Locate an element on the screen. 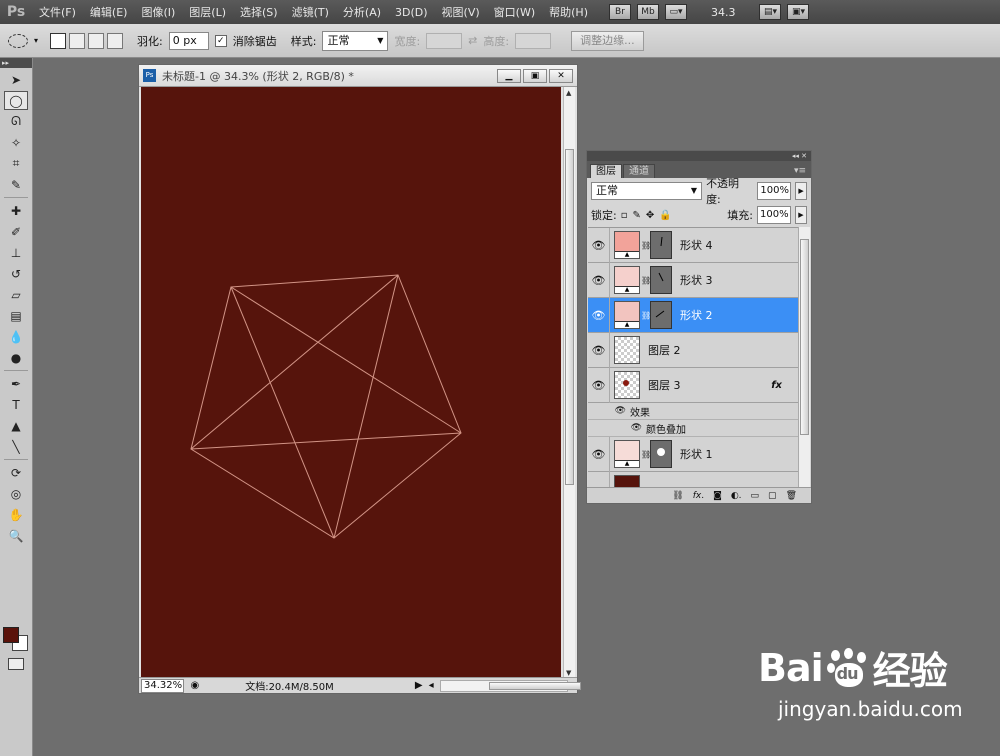 This screenshot has height=756, width=1000. view-extras-button: ▭▾ is located at coordinates (675, 12).